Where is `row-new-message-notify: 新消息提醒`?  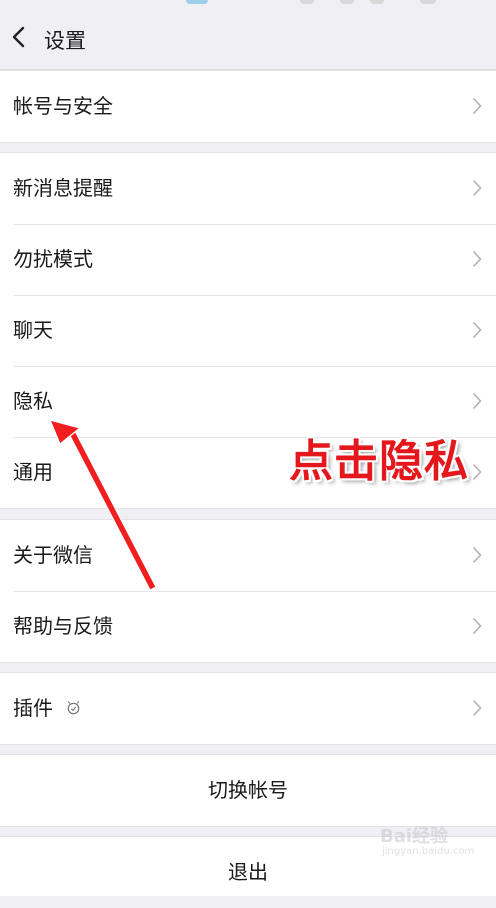
row-new-message-notify: 新消息提醒 is located at coordinates (248, 188).